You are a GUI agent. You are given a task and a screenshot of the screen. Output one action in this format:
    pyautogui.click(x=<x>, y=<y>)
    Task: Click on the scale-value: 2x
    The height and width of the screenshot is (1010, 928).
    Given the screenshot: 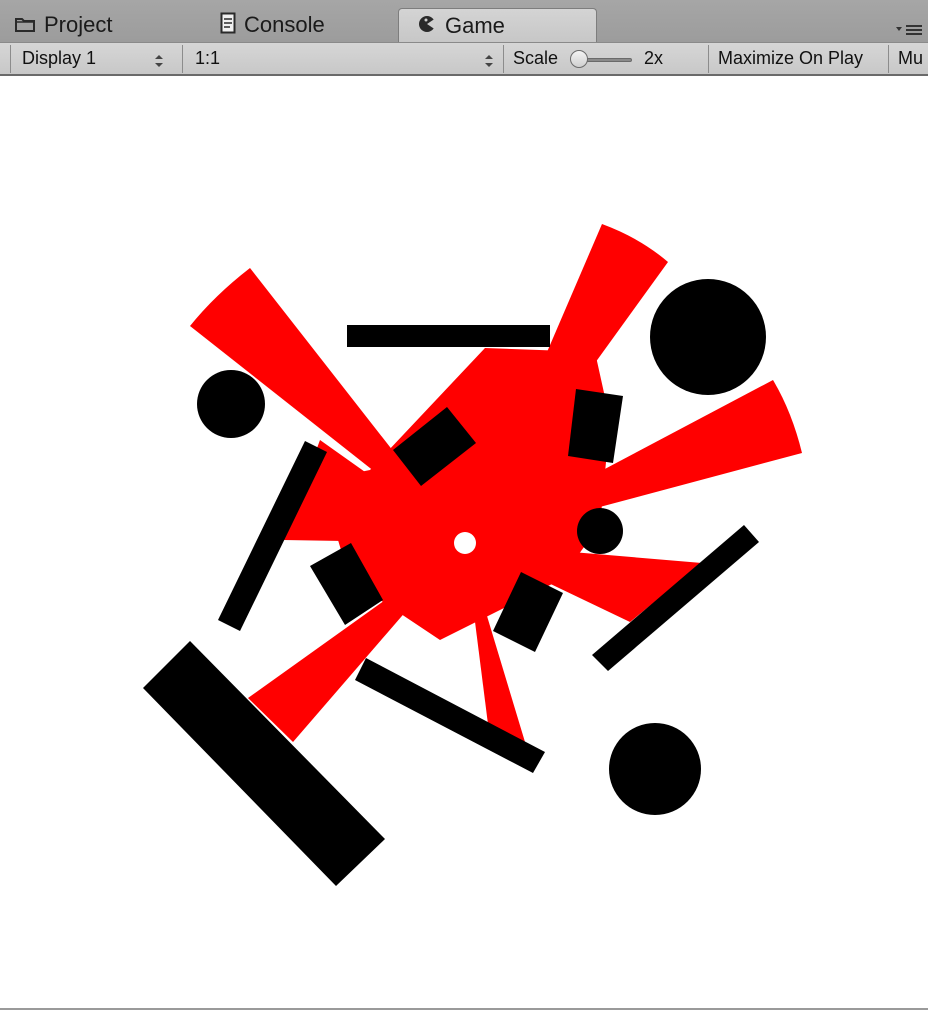 What is the action you would take?
    pyautogui.click(x=664, y=58)
    